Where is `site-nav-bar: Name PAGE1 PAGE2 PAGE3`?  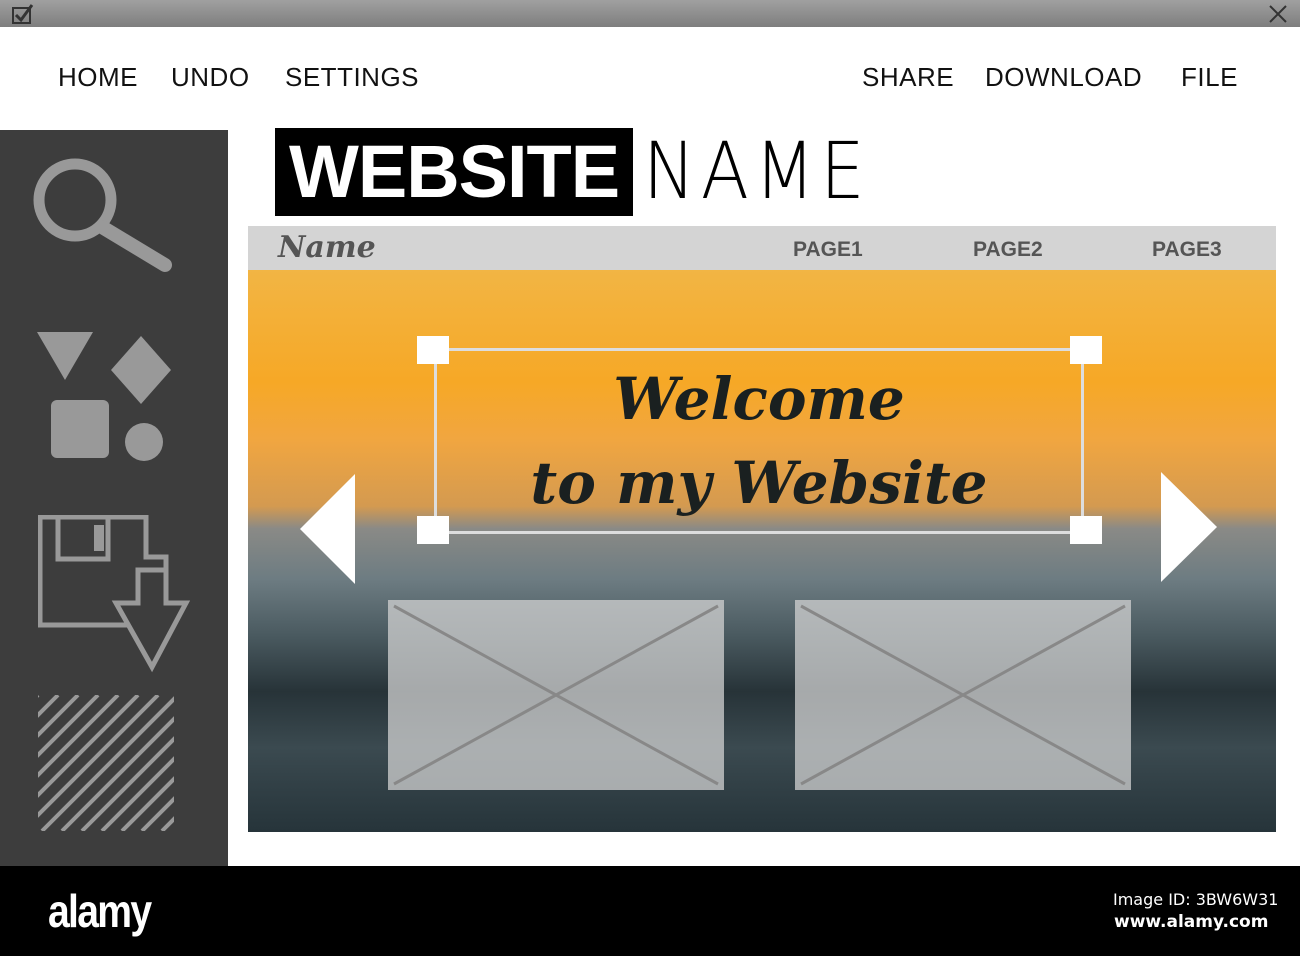 site-nav-bar: Name PAGE1 PAGE2 PAGE3 is located at coordinates (762, 248).